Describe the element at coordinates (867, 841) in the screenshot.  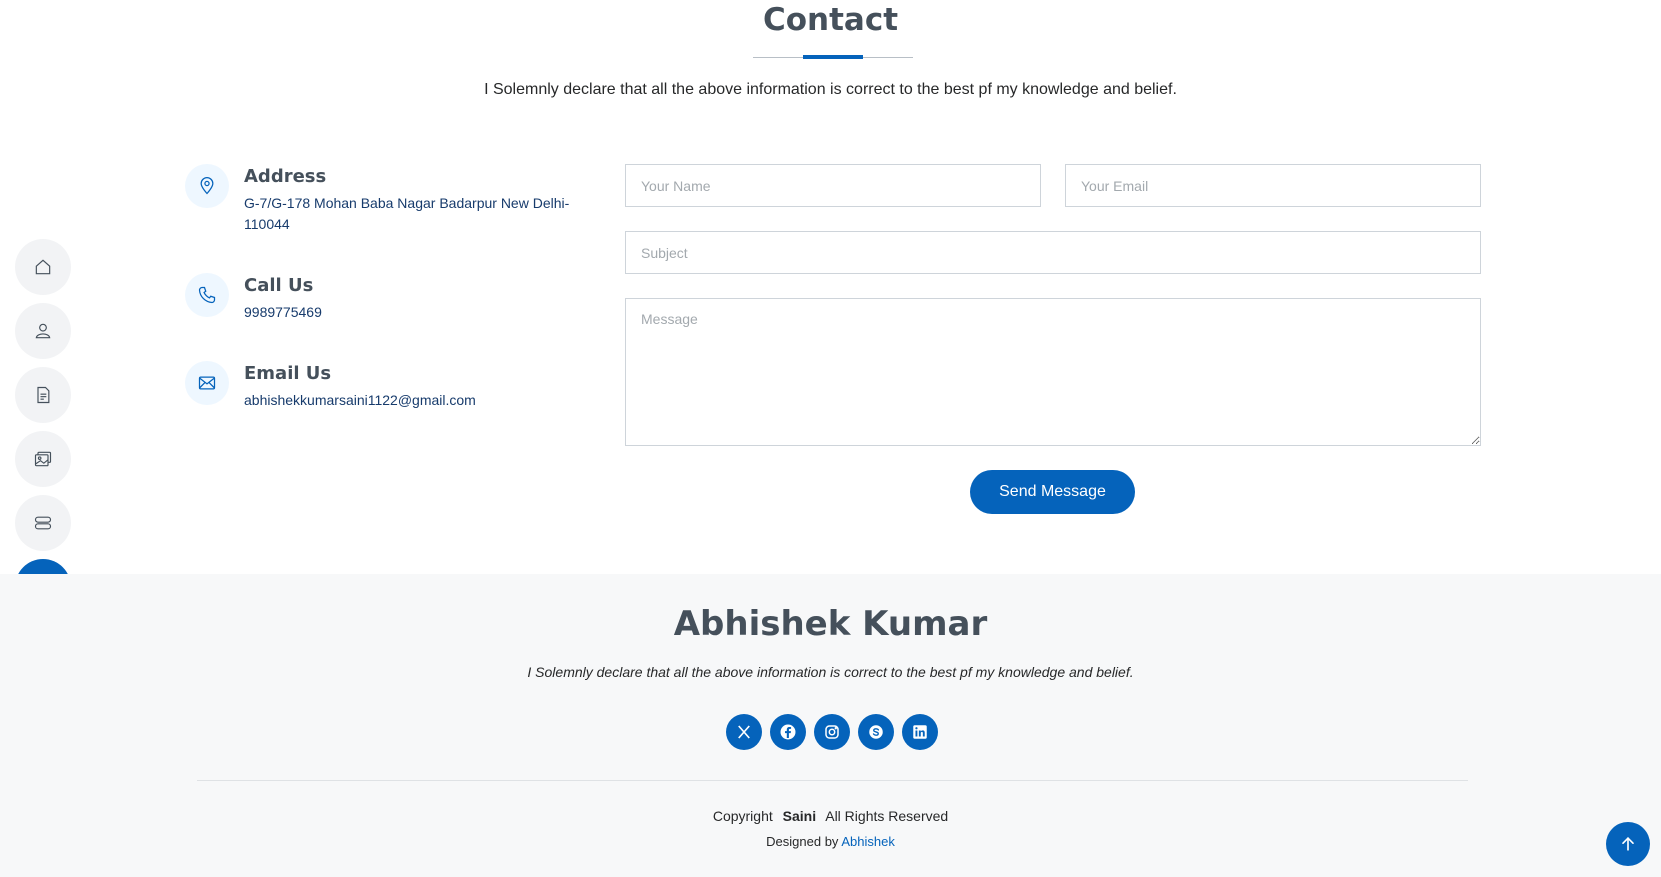
I see `designer-link: Abhishek` at that location.